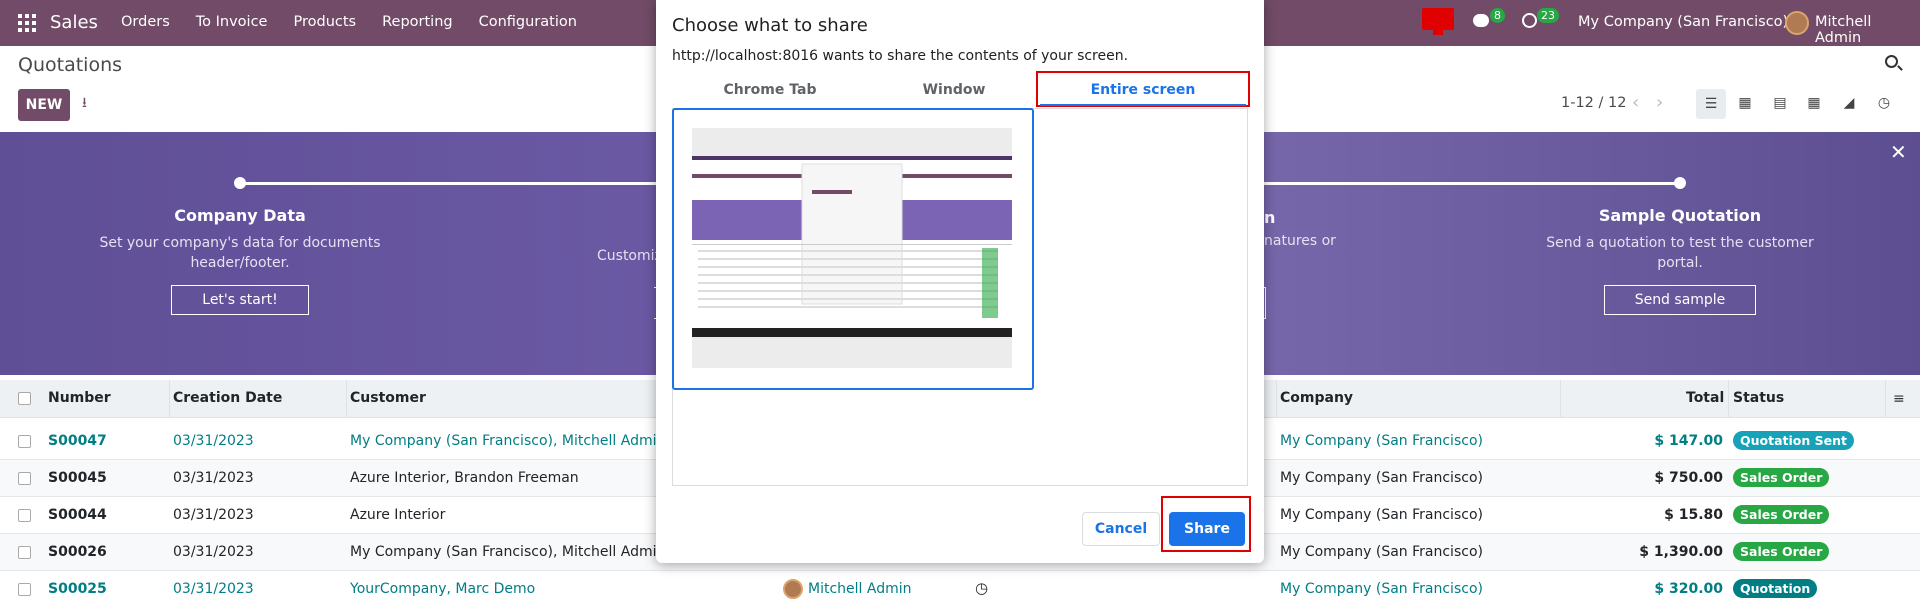 The width and height of the screenshot is (1920, 600). What do you see at coordinates (77, 478) in the screenshot?
I see `order-number: S00045` at bounding box center [77, 478].